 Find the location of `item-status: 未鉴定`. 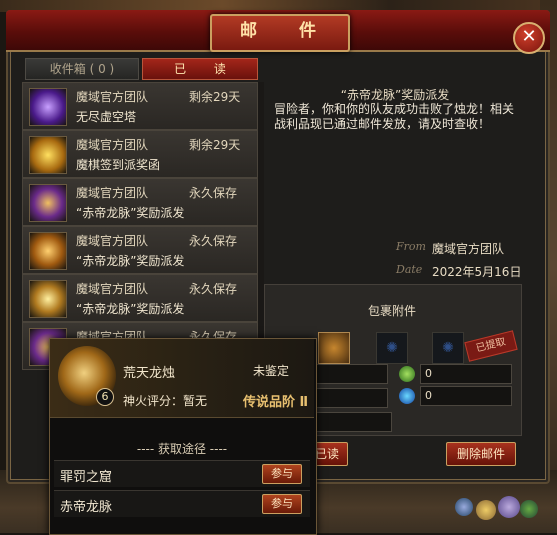

item-status: 未鉴定 is located at coordinates (271, 371).